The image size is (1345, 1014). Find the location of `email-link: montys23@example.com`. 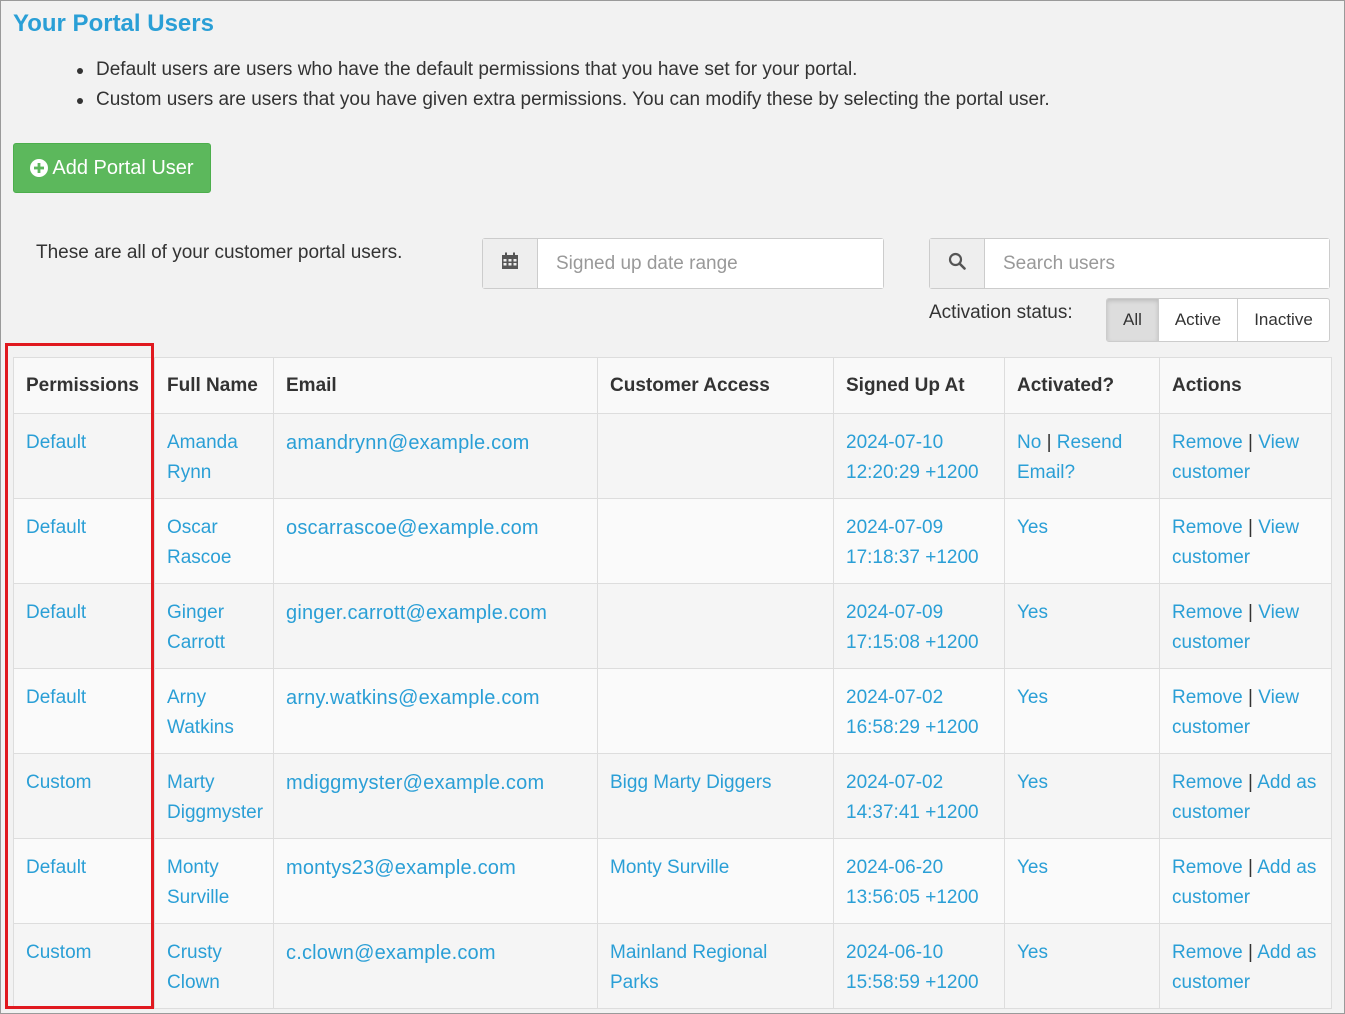

email-link: montys23@example.com is located at coordinates (401, 868).